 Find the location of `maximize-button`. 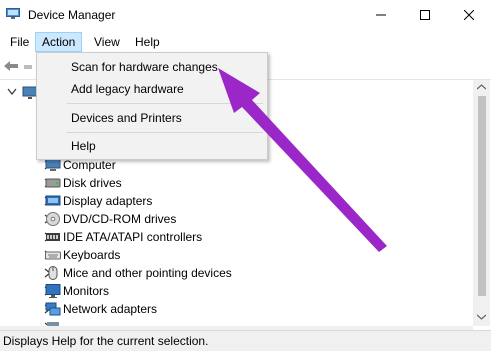

maximize-button is located at coordinates (425, 15).